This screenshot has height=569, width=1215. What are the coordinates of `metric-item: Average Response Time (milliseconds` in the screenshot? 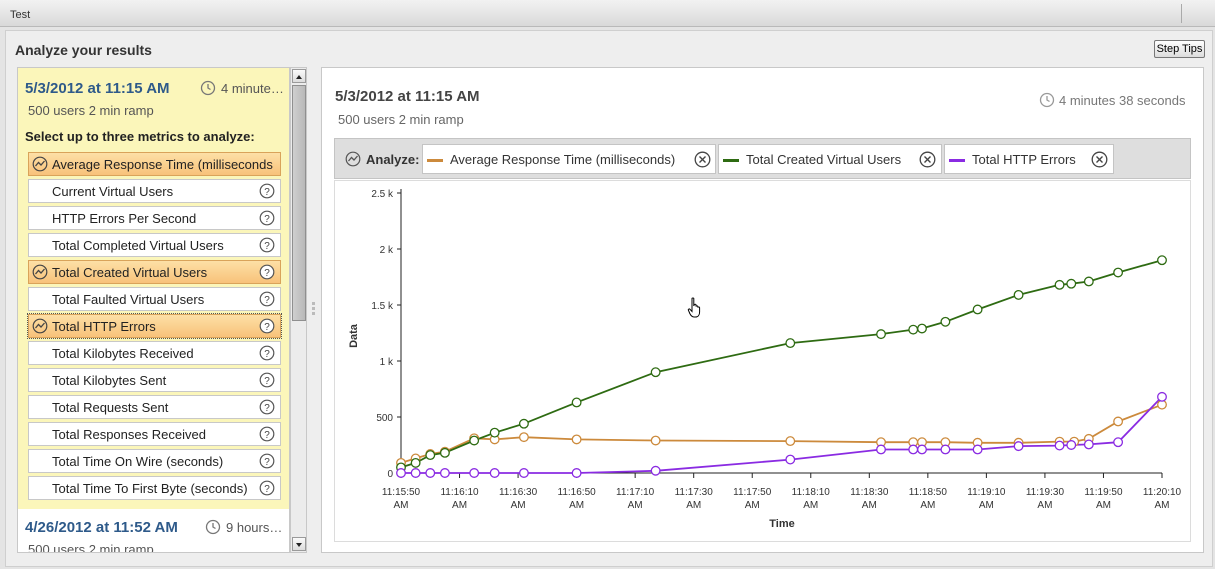 It's located at (154, 164).